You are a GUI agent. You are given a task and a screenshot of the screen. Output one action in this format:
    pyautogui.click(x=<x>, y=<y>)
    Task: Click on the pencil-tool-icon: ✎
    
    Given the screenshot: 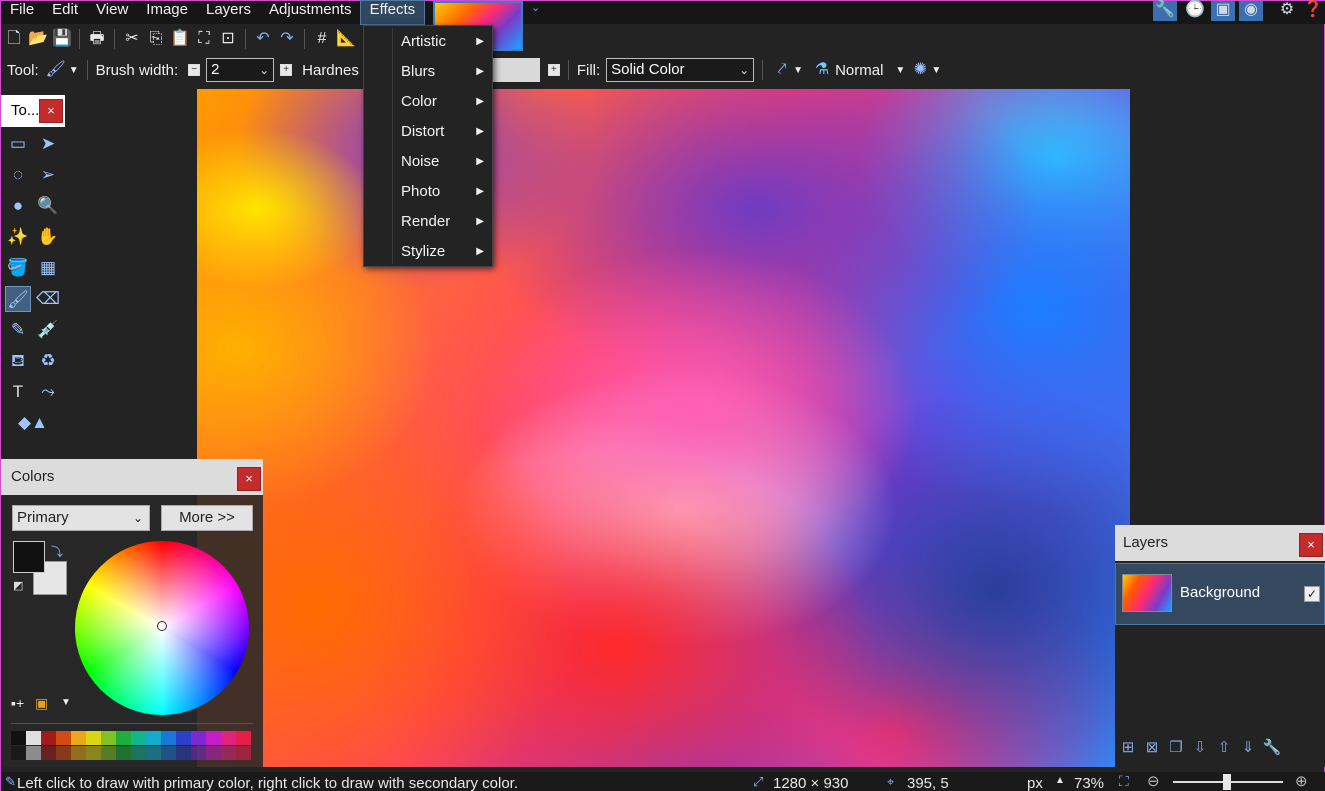 What is the action you would take?
    pyautogui.click(x=18, y=330)
    